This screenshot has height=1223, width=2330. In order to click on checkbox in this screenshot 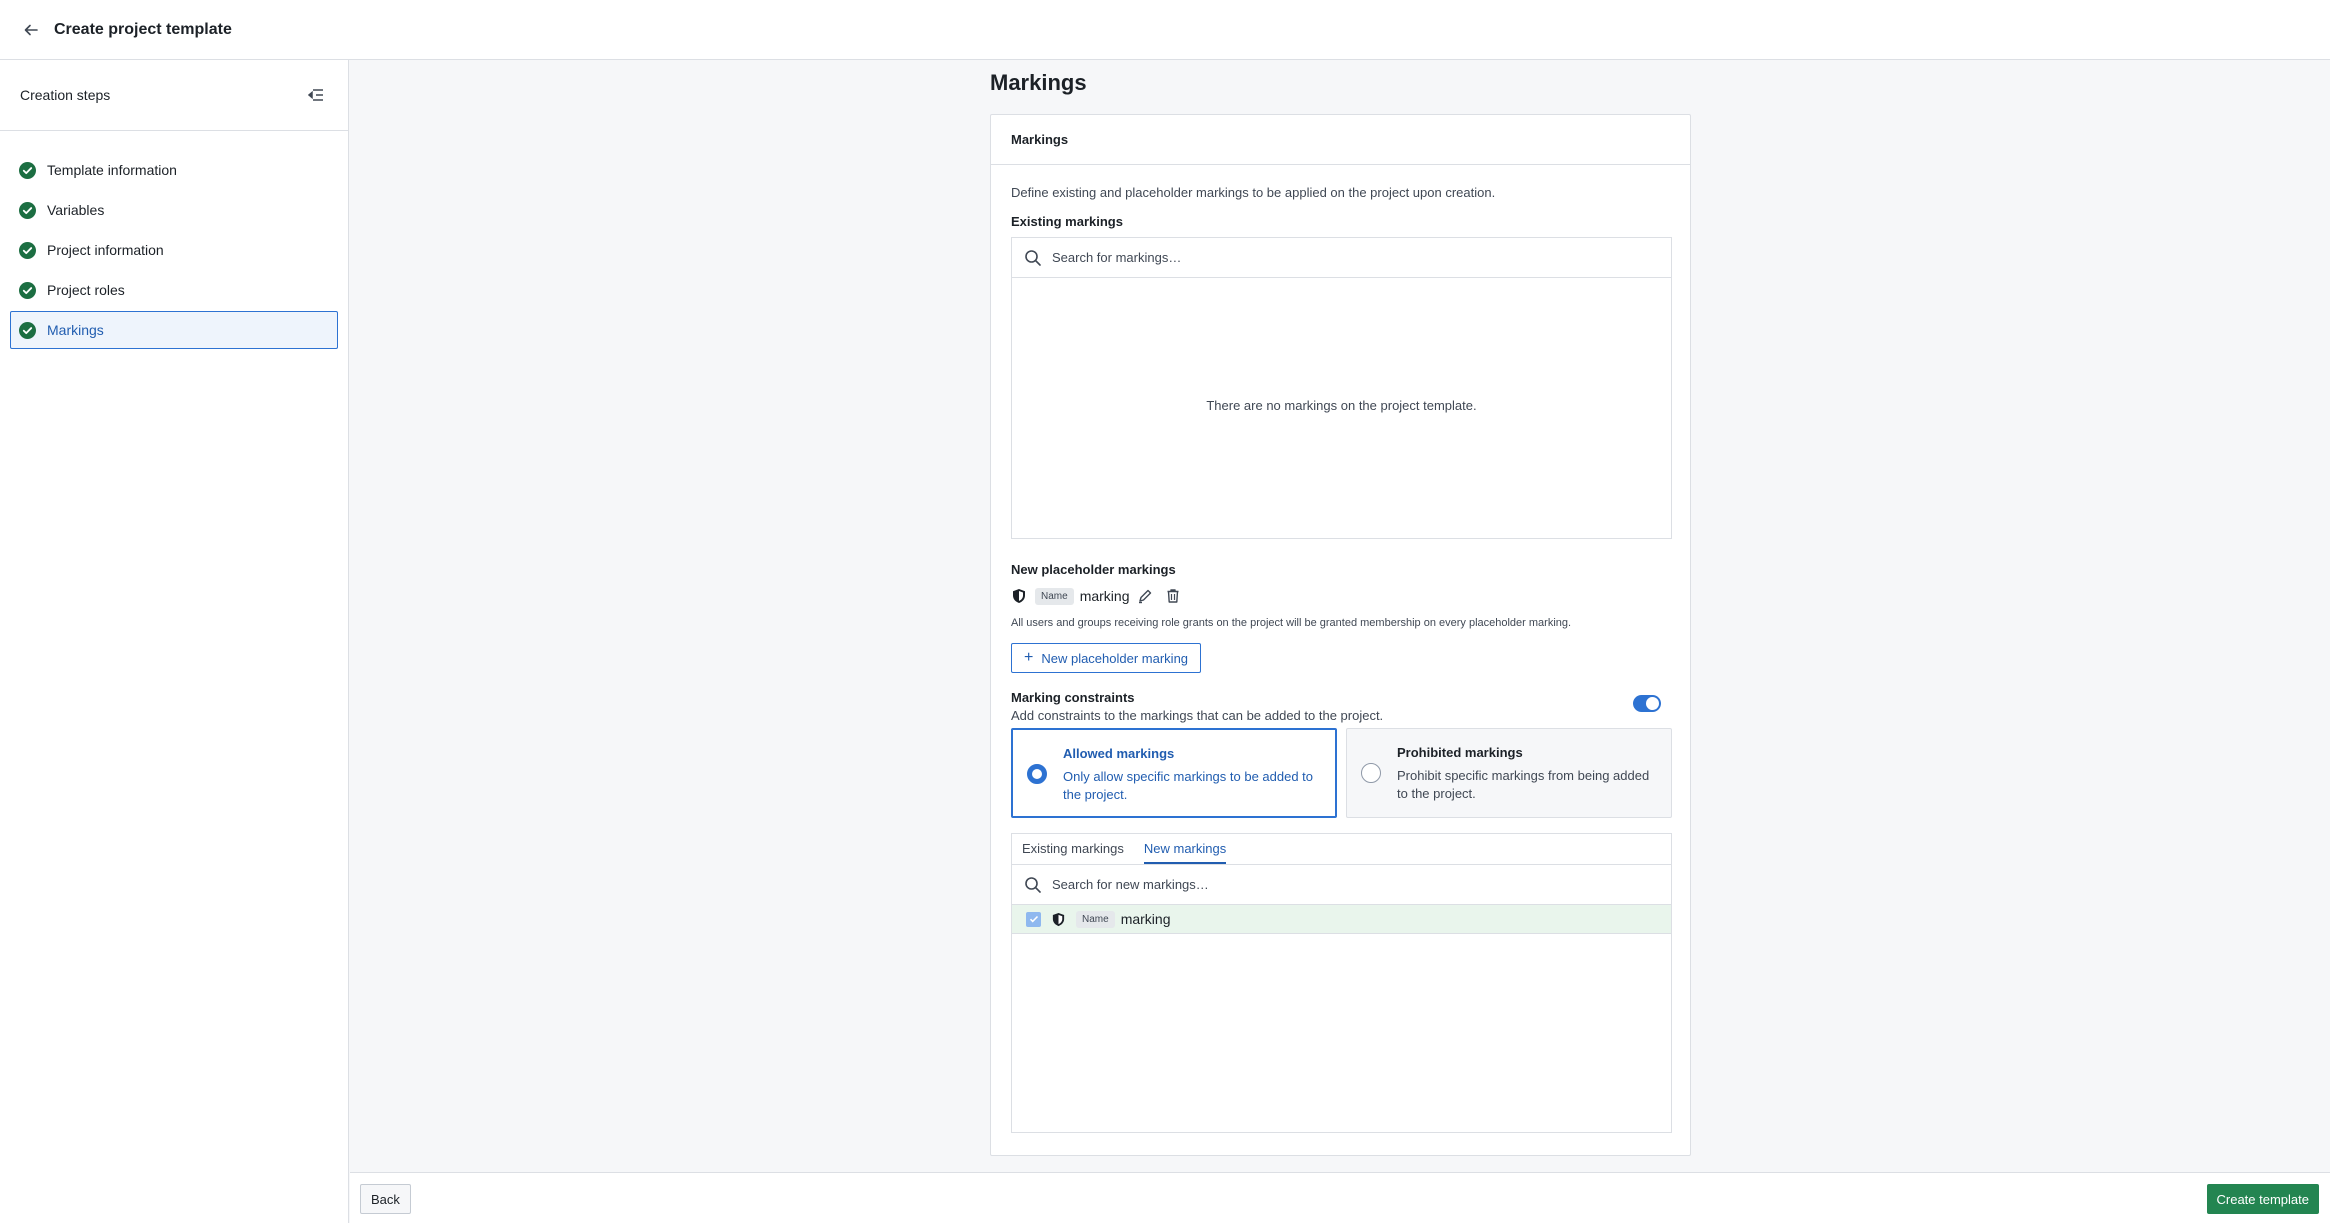, I will do `click(1033, 919)`.